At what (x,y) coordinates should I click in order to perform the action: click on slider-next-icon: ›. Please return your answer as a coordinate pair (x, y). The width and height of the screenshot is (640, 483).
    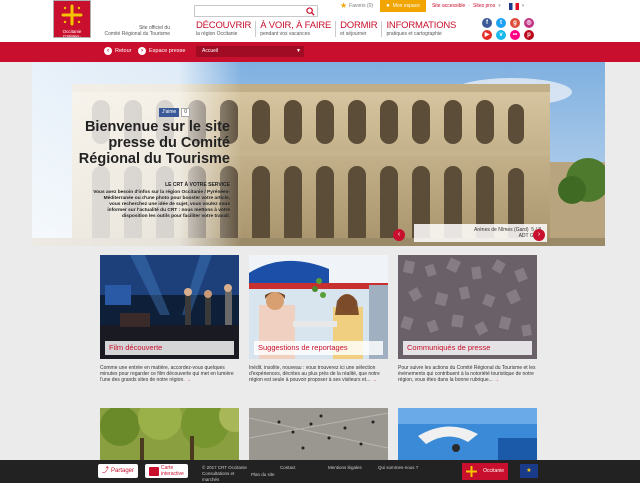
    Looking at the image, I should click on (539, 235).